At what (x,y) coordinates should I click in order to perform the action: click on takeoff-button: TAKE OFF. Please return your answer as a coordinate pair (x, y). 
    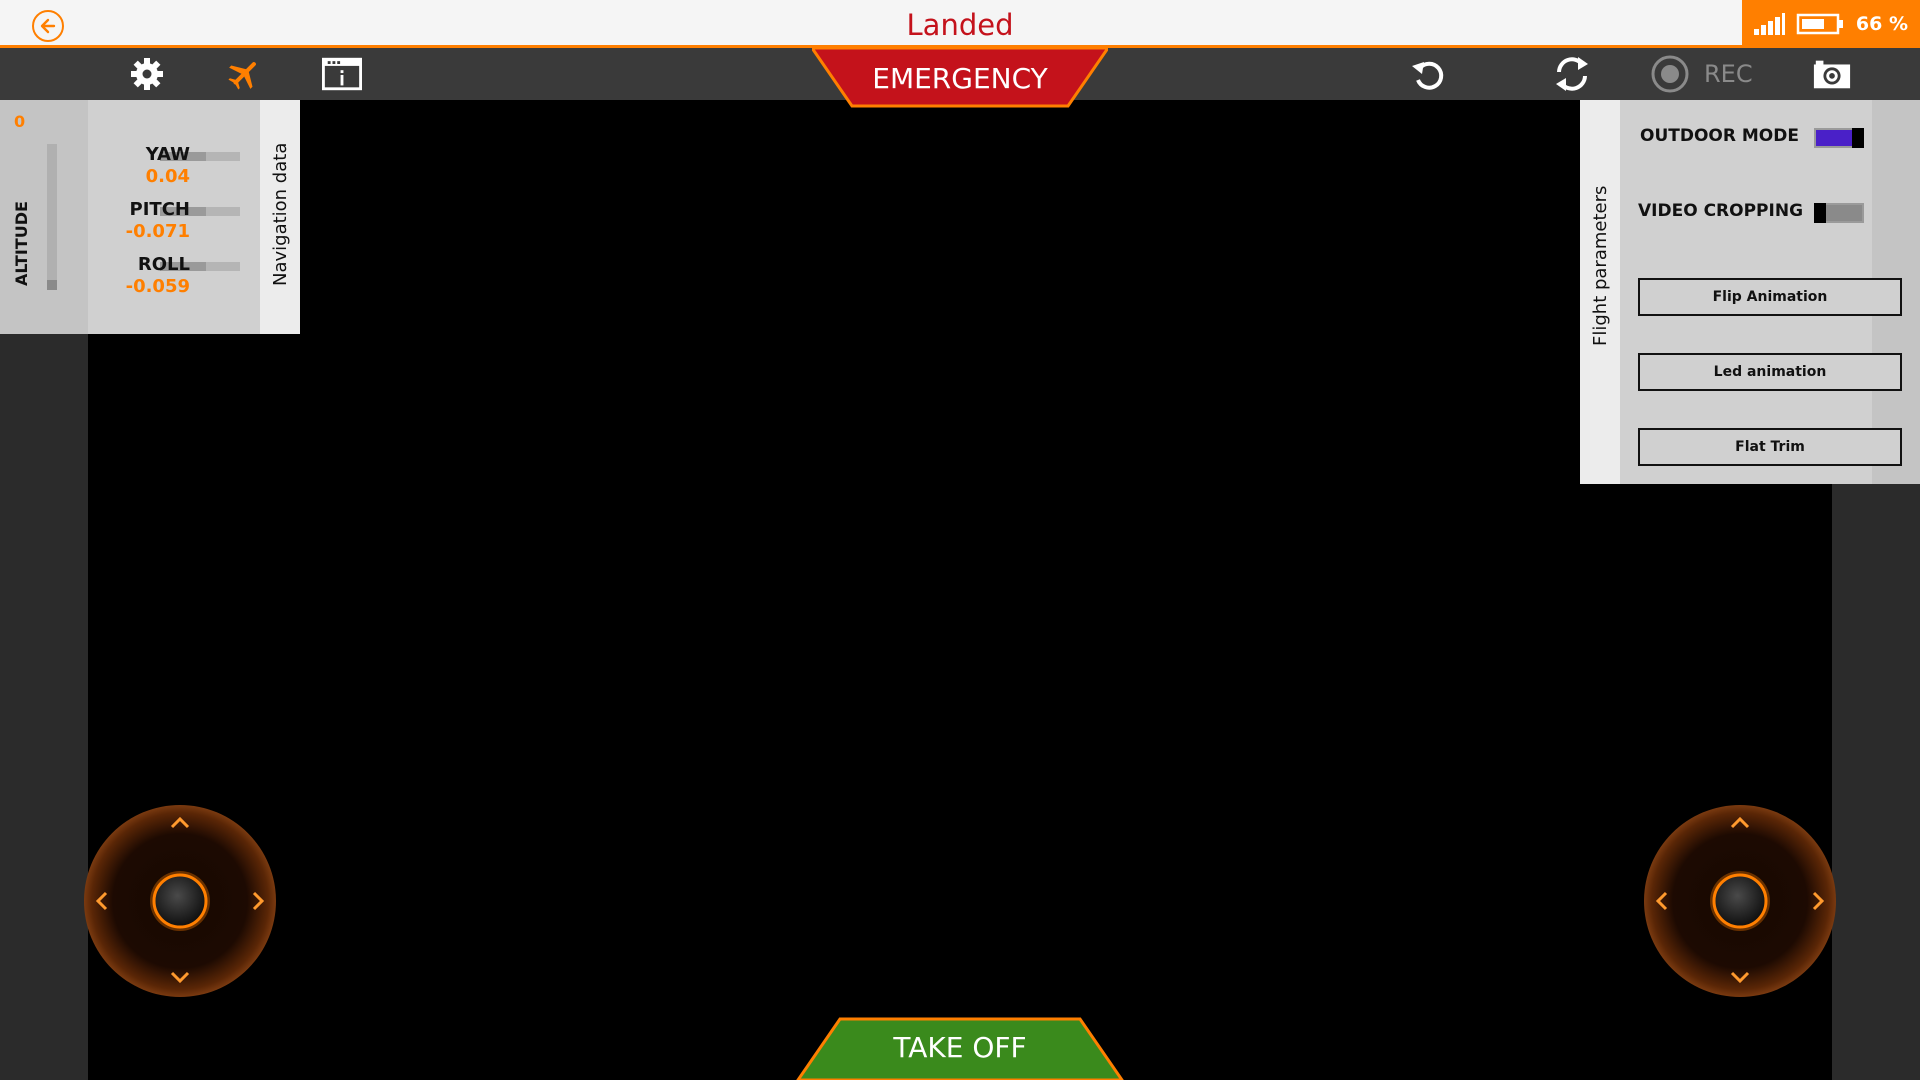
    Looking at the image, I should click on (960, 1048).